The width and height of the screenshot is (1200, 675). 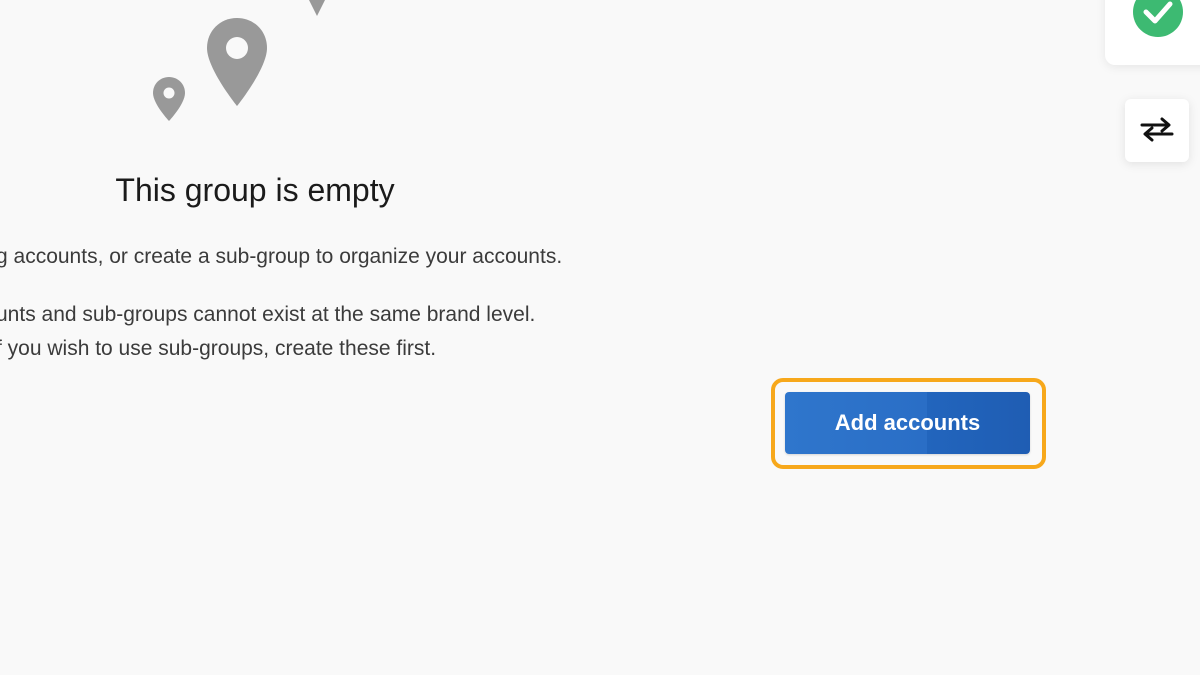 I want to click on swap-arrows-icon, so click(x=1157, y=130).